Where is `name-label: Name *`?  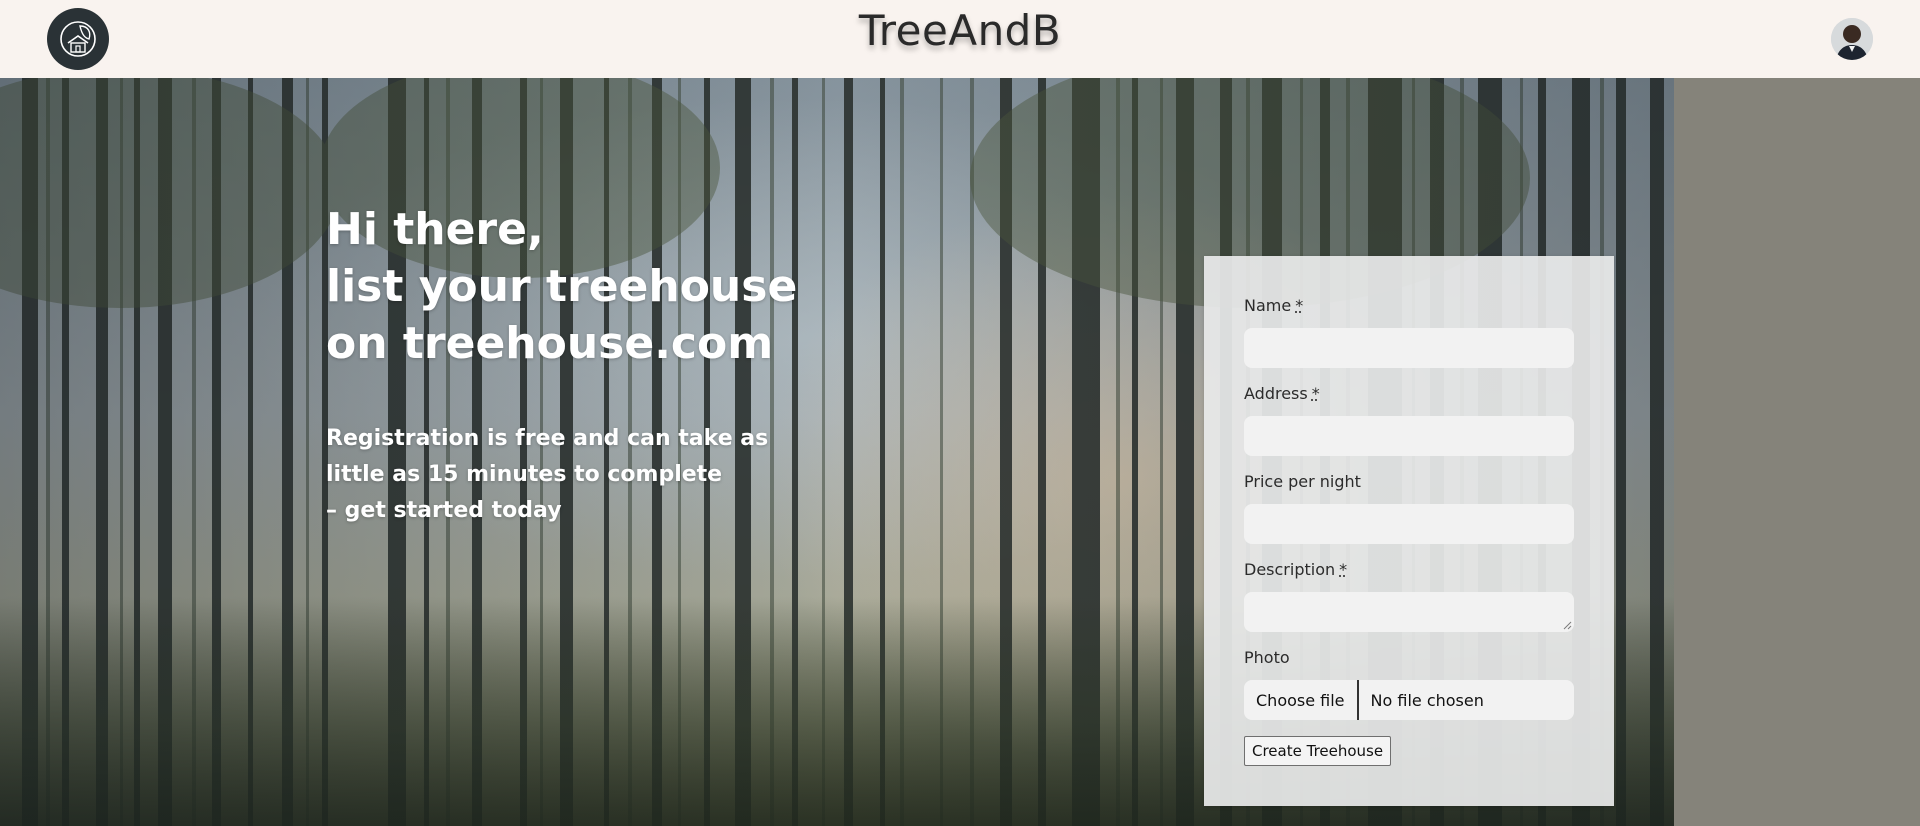
name-label: Name * is located at coordinates (1273, 305).